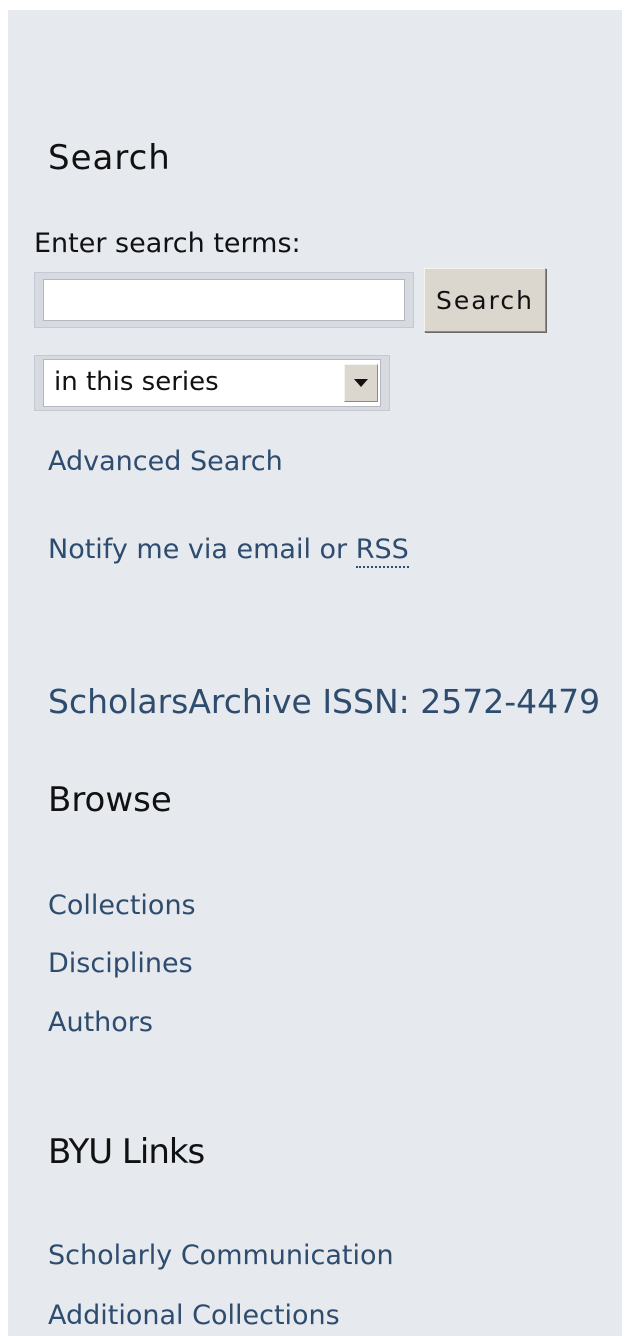  What do you see at coordinates (221, 1255) in the screenshot?
I see `scholarly-communication-link: Scholarly Communication` at bounding box center [221, 1255].